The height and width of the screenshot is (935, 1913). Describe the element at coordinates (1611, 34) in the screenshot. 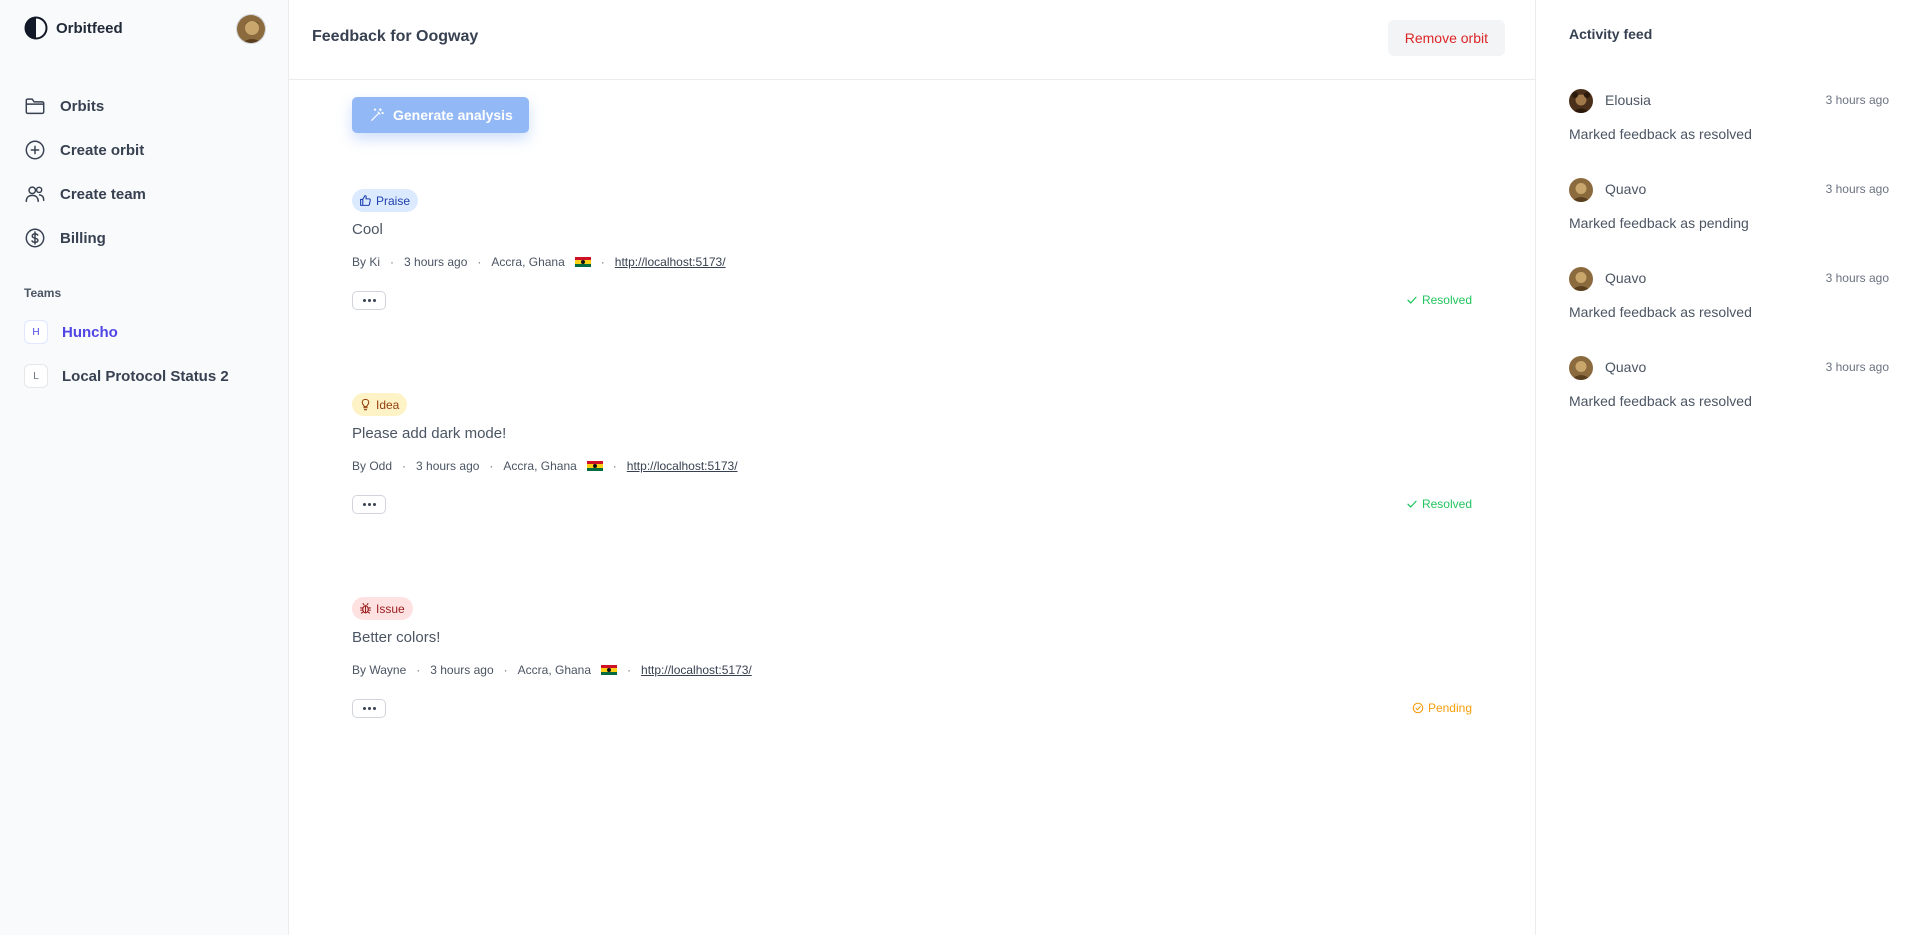

I see `activity-feed-title: Activity feed` at that location.